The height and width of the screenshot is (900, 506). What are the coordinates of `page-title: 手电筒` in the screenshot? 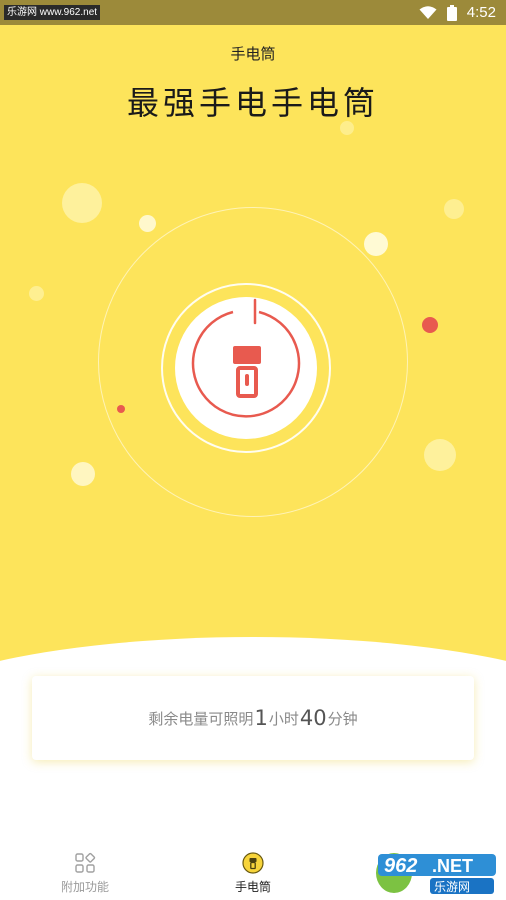 It's located at (253, 54).